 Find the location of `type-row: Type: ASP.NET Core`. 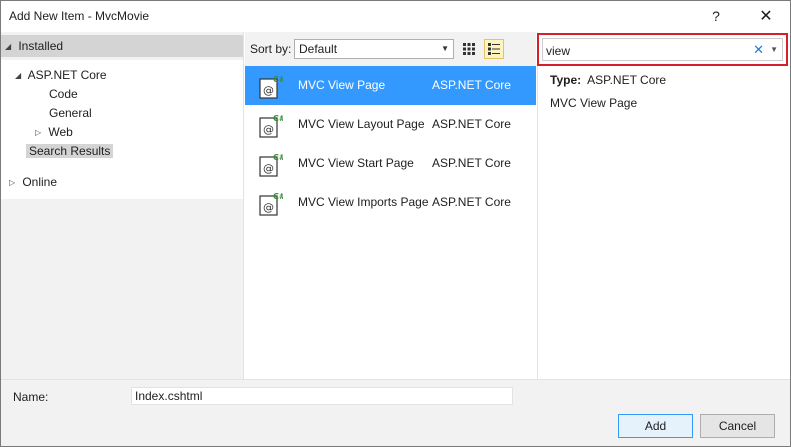

type-row: Type: ASP.NET Core is located at coordinates (608, 80).